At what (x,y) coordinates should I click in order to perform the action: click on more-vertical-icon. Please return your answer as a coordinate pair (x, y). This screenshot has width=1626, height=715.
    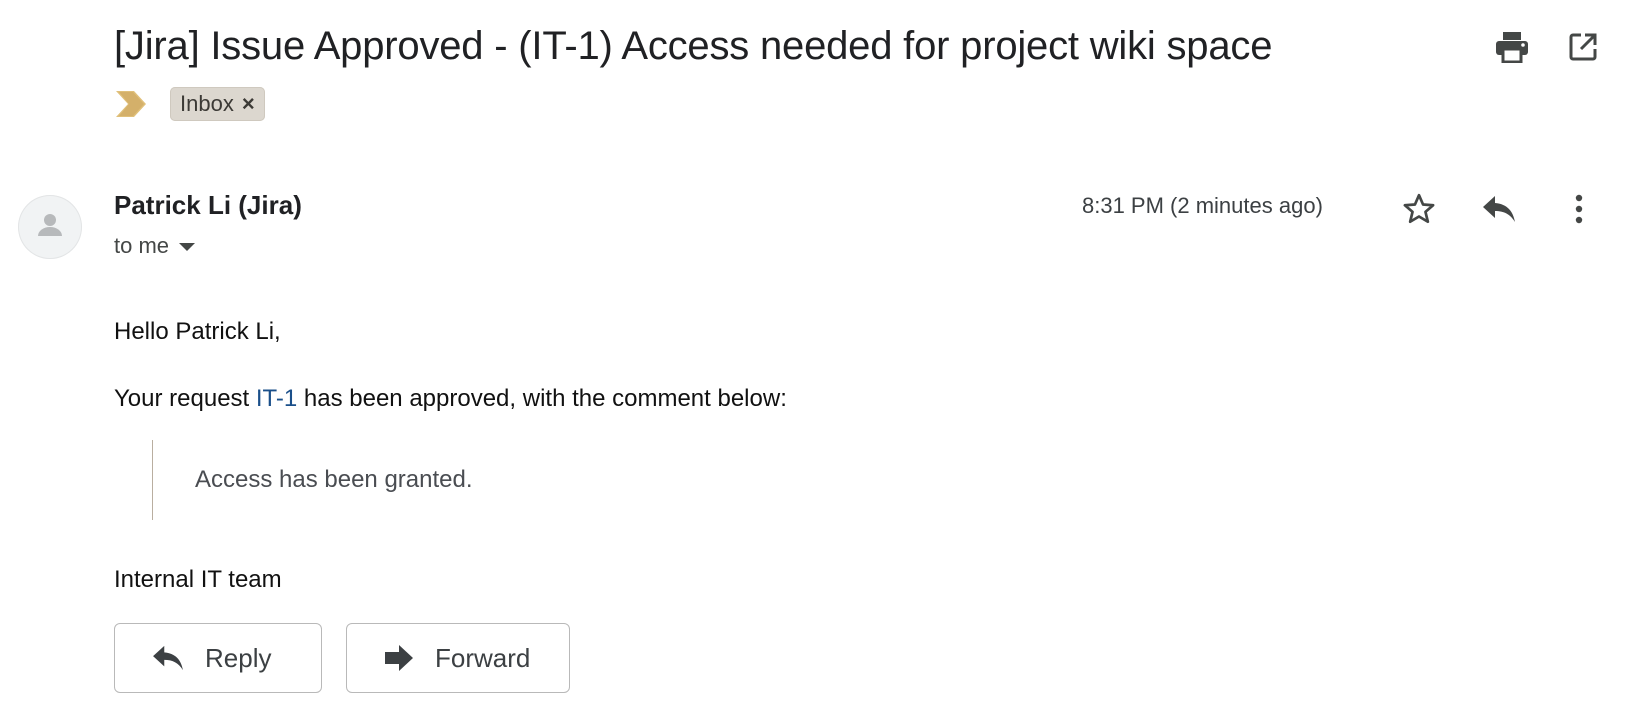
    Looking at the image, I should click on (1579, 209).